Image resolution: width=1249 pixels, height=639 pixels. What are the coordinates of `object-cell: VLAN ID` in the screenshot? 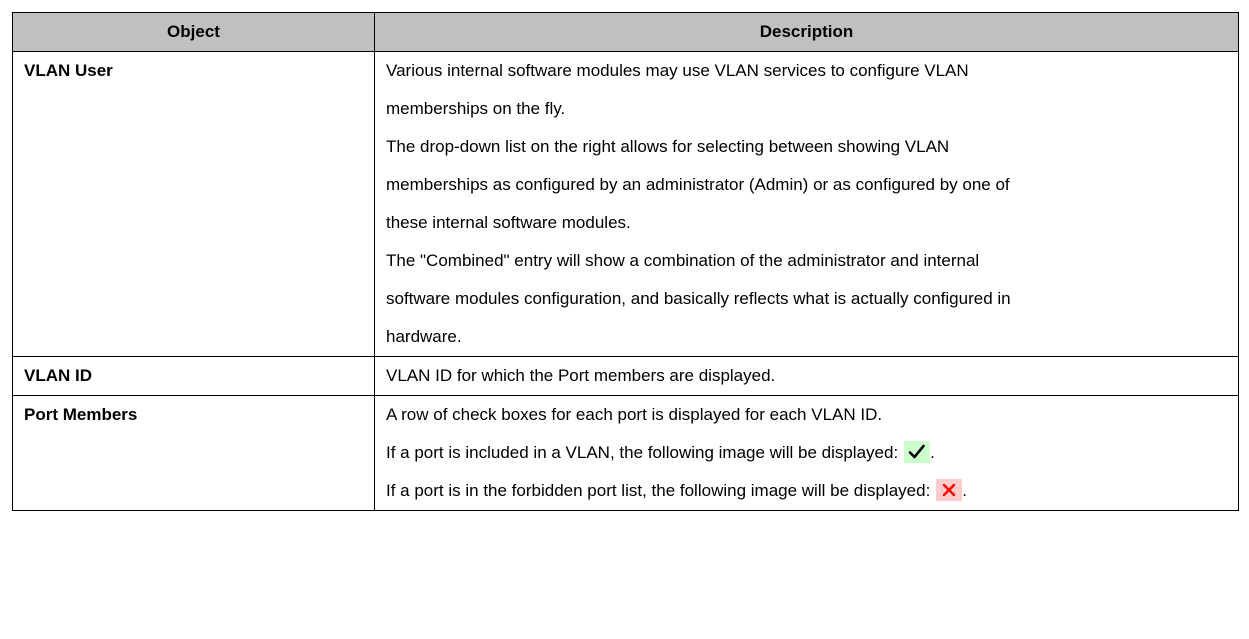 It's located at (193, 376).